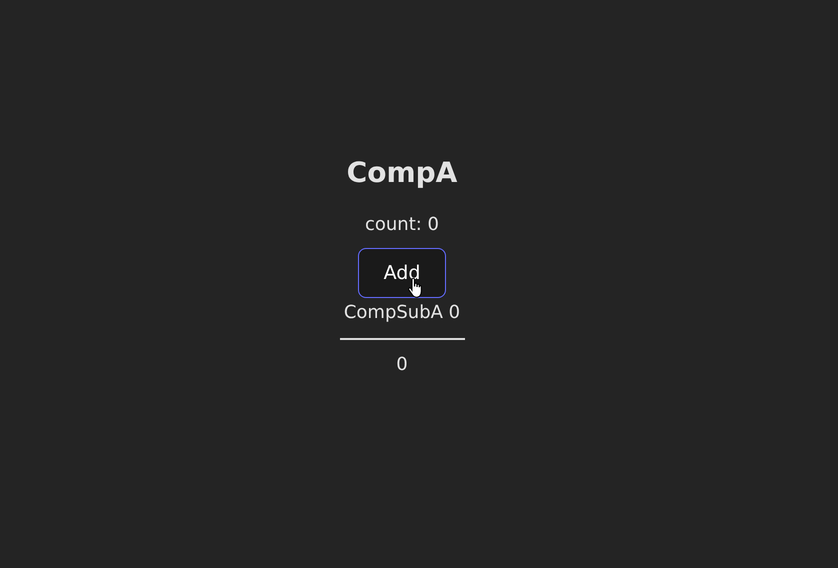  Describe the element at coordinates (402, 173) in the screenshot. I see `component-title: CompA` at that location.